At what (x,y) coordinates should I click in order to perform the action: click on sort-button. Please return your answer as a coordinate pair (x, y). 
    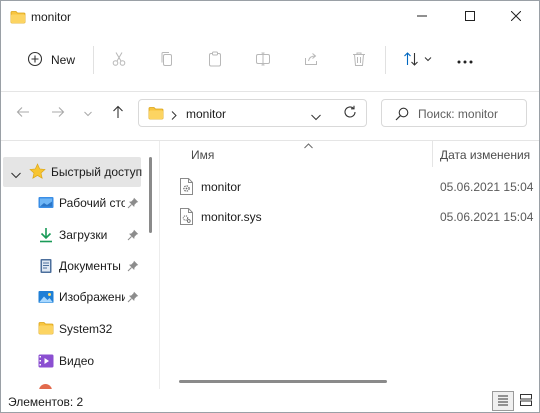
    Looking at the image, I should click on (418, 60).